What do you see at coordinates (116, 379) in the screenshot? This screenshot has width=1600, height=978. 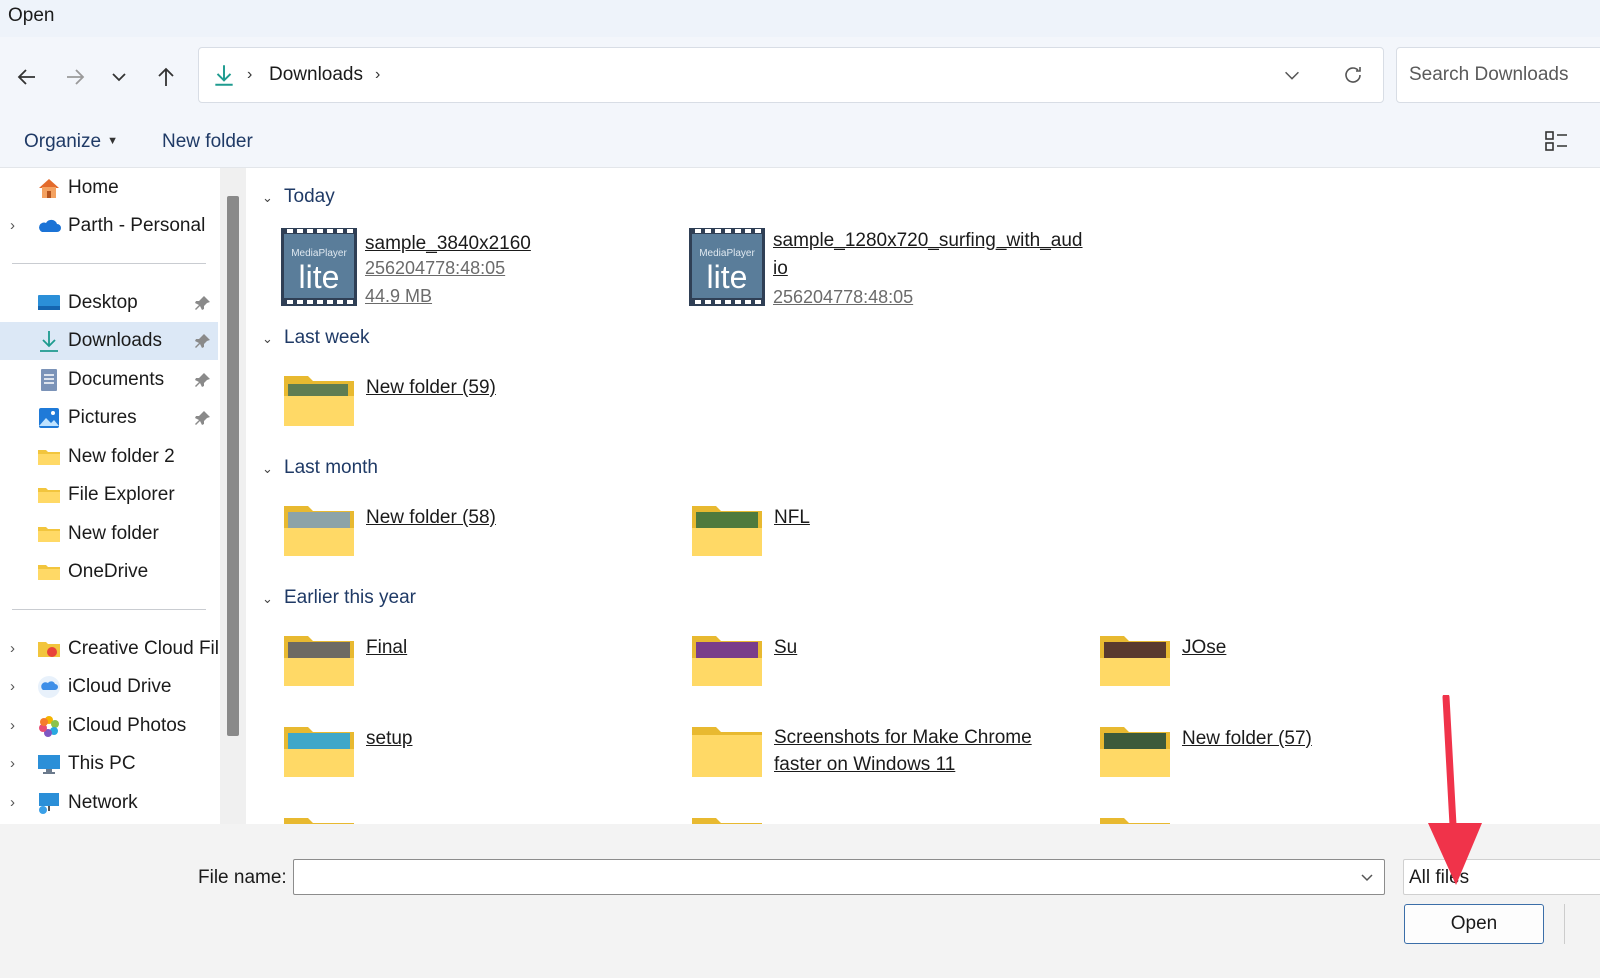 I see `sidebar-item-label: Documents` at bounding box center [116, 379].